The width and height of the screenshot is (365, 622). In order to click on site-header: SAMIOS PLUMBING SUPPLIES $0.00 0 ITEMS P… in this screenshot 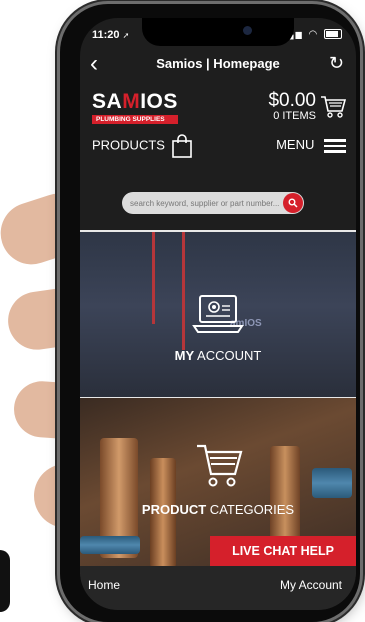, I will do `click(218, 132)`.